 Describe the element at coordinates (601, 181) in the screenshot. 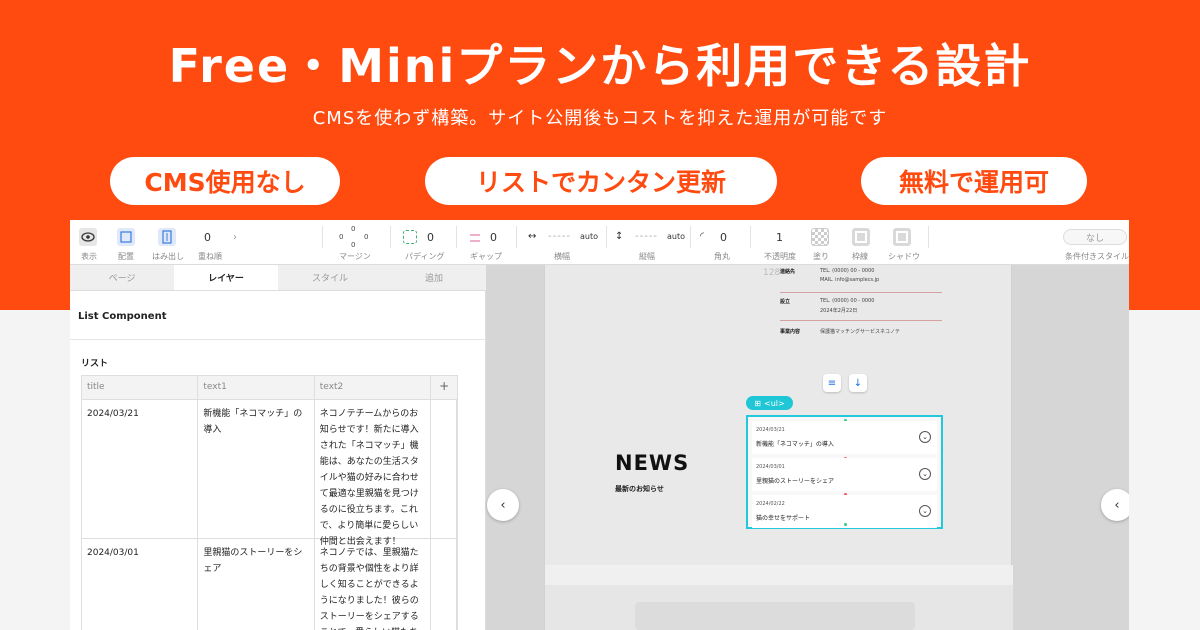

I see `feature-pill-easy-update: リストでカンタン更新` at that location.